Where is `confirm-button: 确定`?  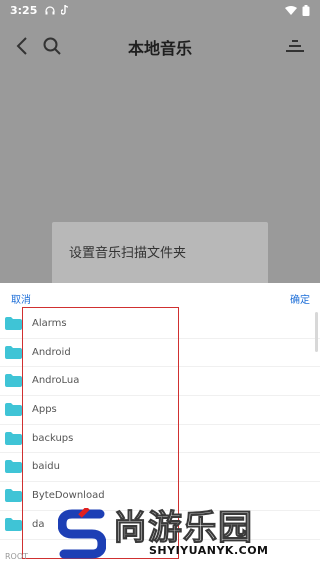 confirm-button: 确定 is located at coordinates (300, 298).